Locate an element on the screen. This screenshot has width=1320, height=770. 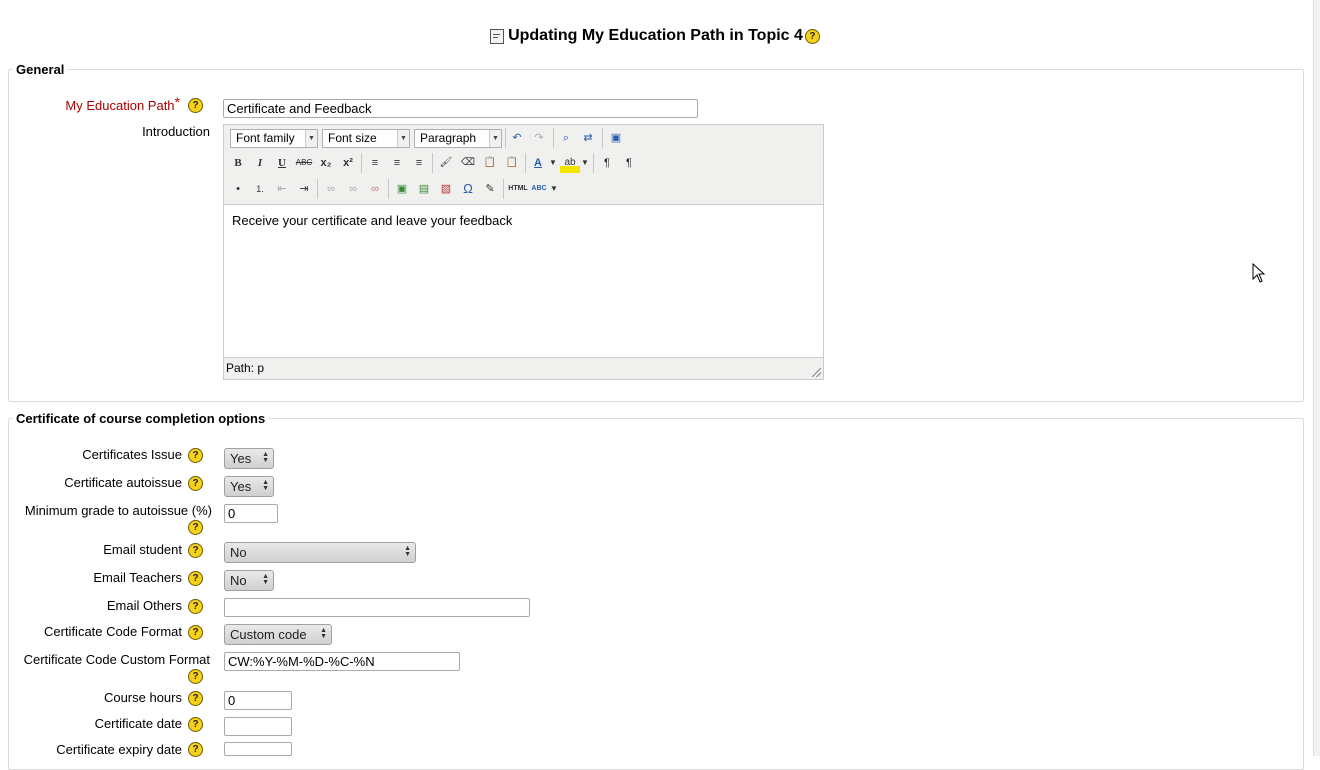
date-input is located at coordinates (258, 726).